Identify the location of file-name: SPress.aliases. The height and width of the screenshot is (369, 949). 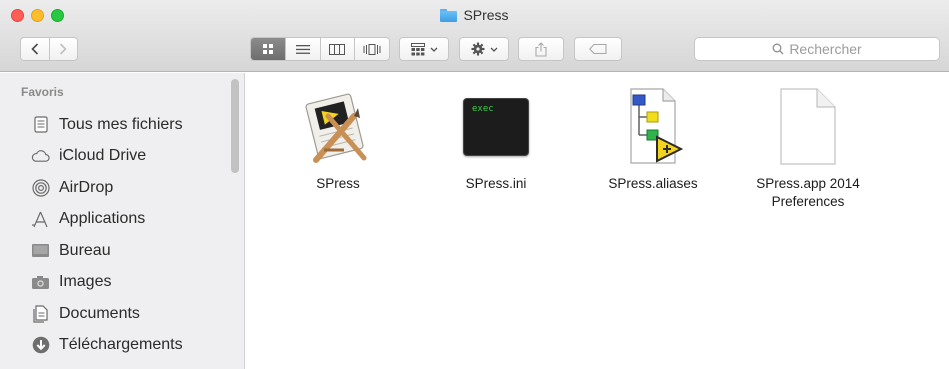
(653, 183).